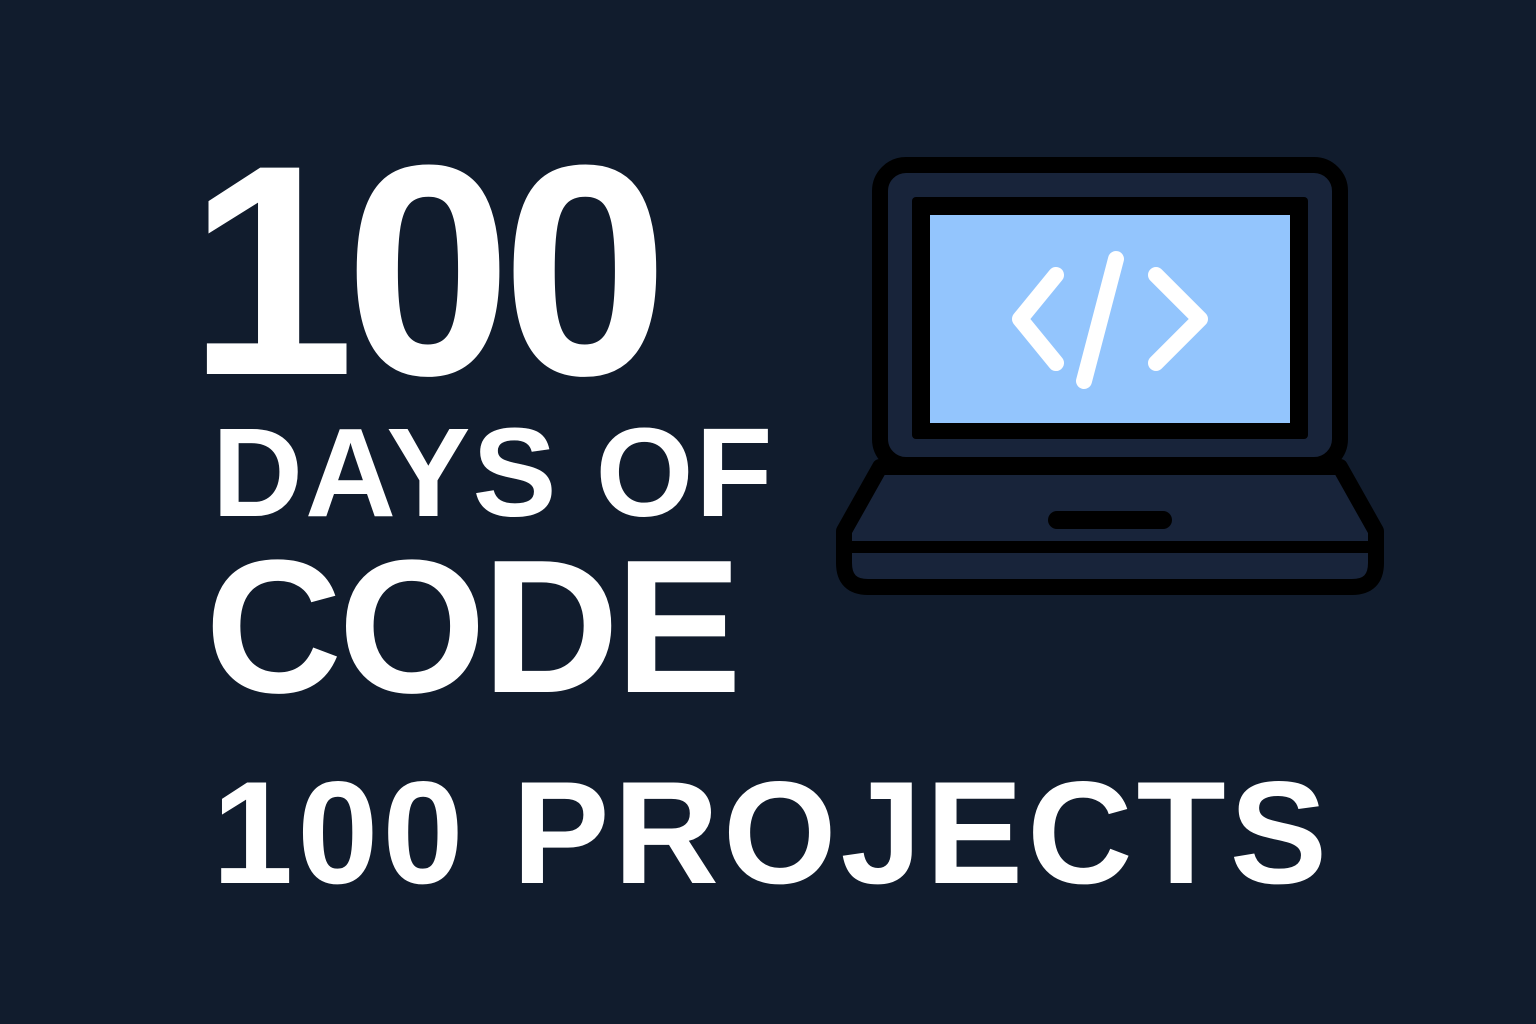  I want to click on laptop-trackpad, so click(1110, 520).